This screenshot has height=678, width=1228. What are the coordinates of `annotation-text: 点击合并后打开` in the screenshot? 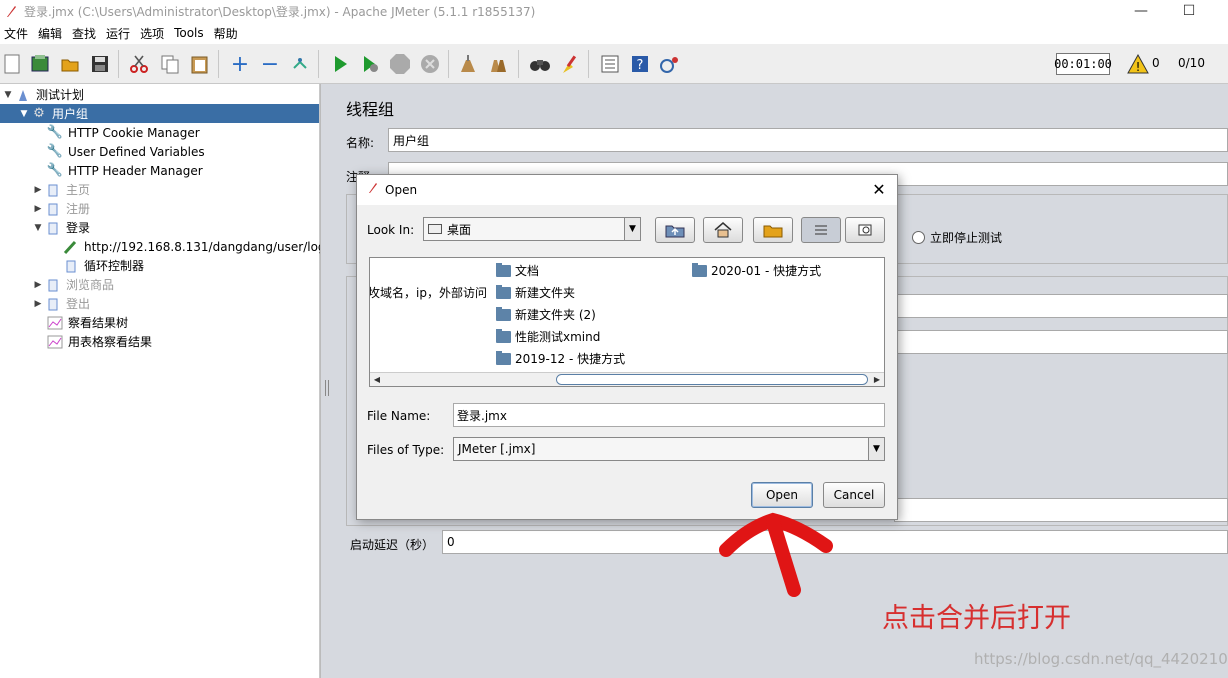 It's located at (976, 618).